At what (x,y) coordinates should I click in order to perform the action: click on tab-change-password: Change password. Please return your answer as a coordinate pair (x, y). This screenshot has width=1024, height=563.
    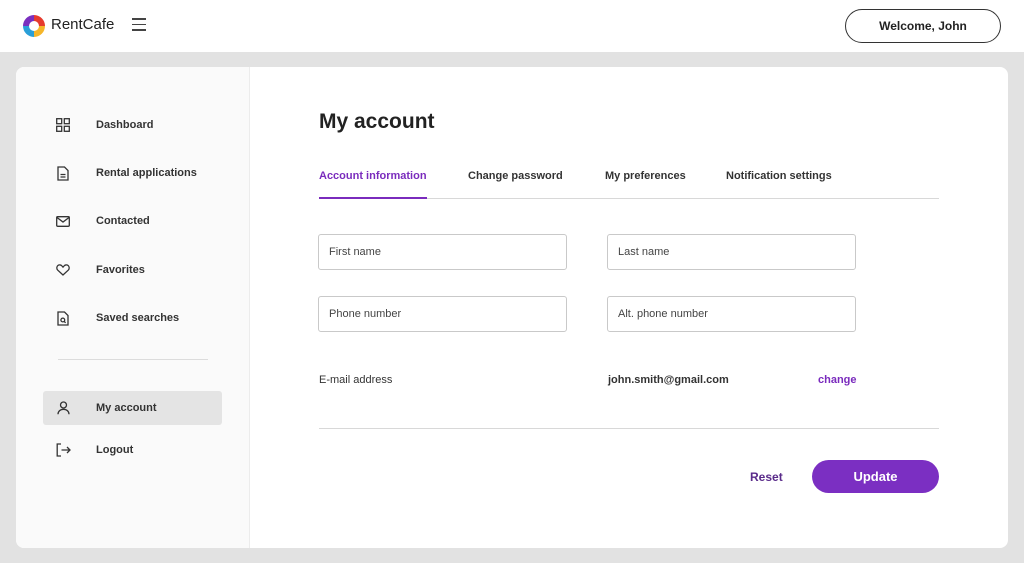
    Looking at the image, I should click on (515, 176).